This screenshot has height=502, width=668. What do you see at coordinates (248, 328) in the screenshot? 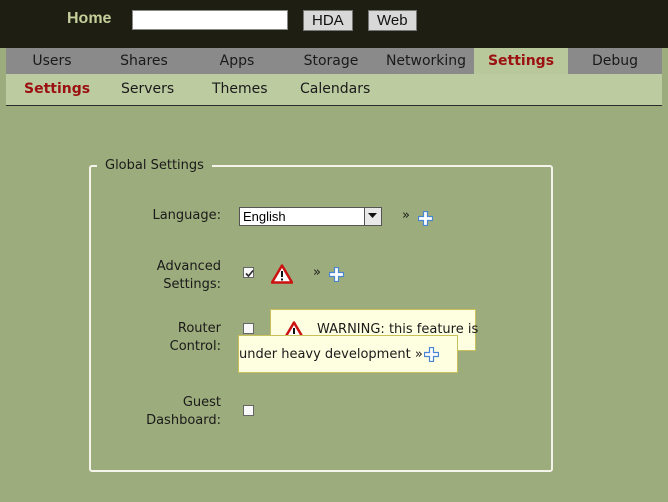
I see `router-control-checkbox` at bounding box center [248, 328].